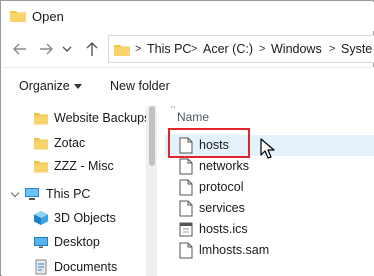  I want to click on nav-item-desktop: Desktop, so click(74, 242).